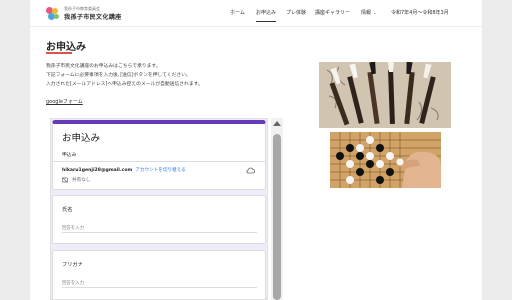 This screenshot has width=512, height=300. I want to click on question-card-name: 氏名 回答を入力, so click(159, 219).